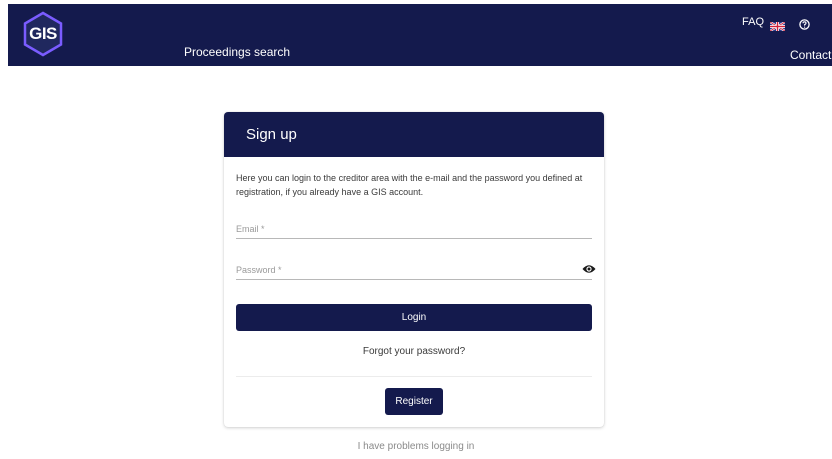 This screenshot has height=459, width=832. Describe the element at coordinates (414, 401) in the screenshot. I see `register-button: Register` at that location.